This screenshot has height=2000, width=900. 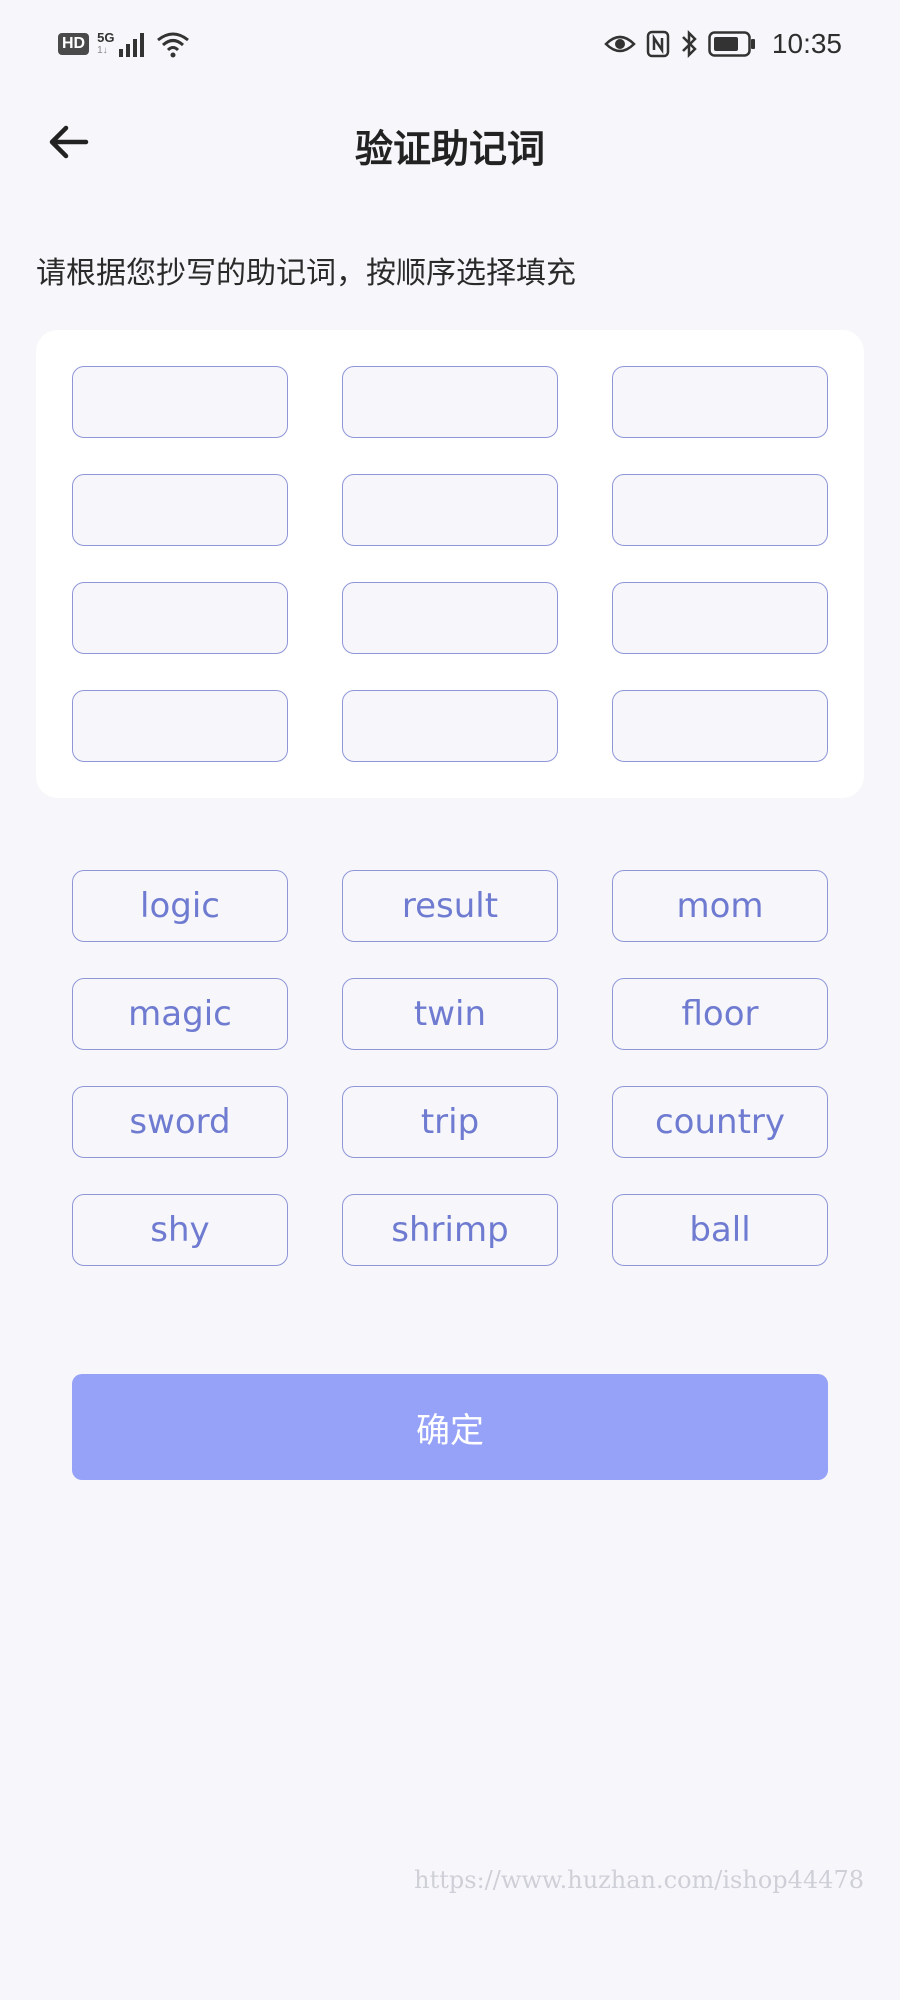 What do you see at coordinates (806, 43) in the screenshot?
I see `status-time: 10:35` at bounding box center [806, 43].